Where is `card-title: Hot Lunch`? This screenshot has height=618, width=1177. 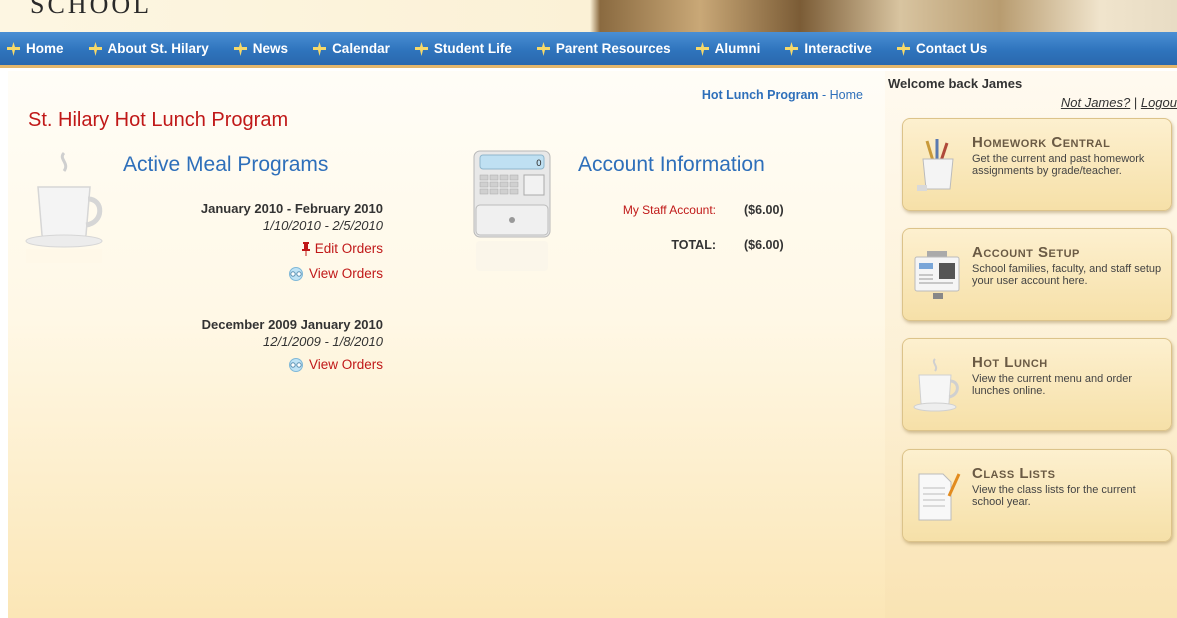
card-title: Hot Lunch is located at coordinates (1010, 362).